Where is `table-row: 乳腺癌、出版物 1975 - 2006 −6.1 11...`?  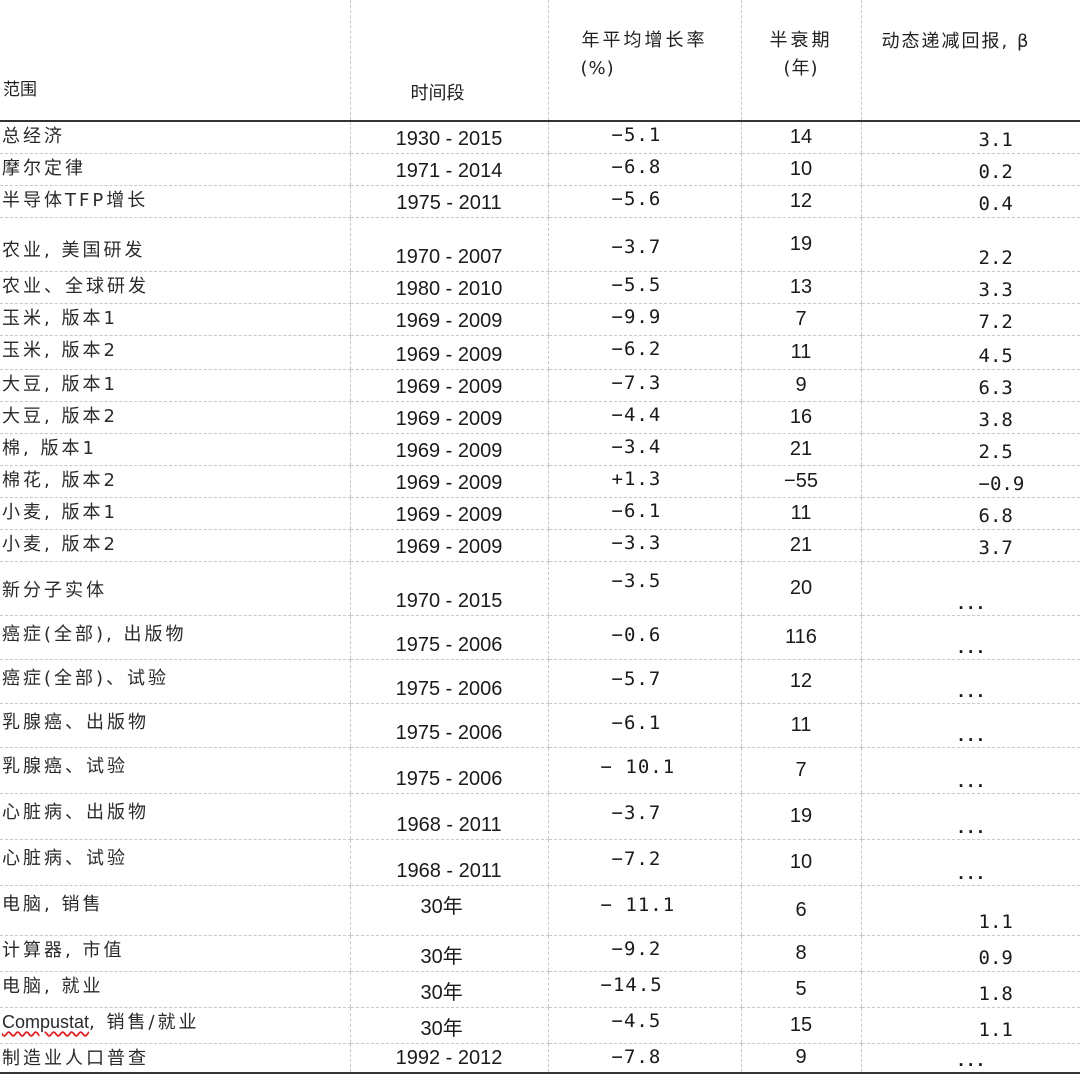 table-row: 乳腺癌、出版物 1975 - 2006 −6.1 11... is located at coordinates (540, 725).